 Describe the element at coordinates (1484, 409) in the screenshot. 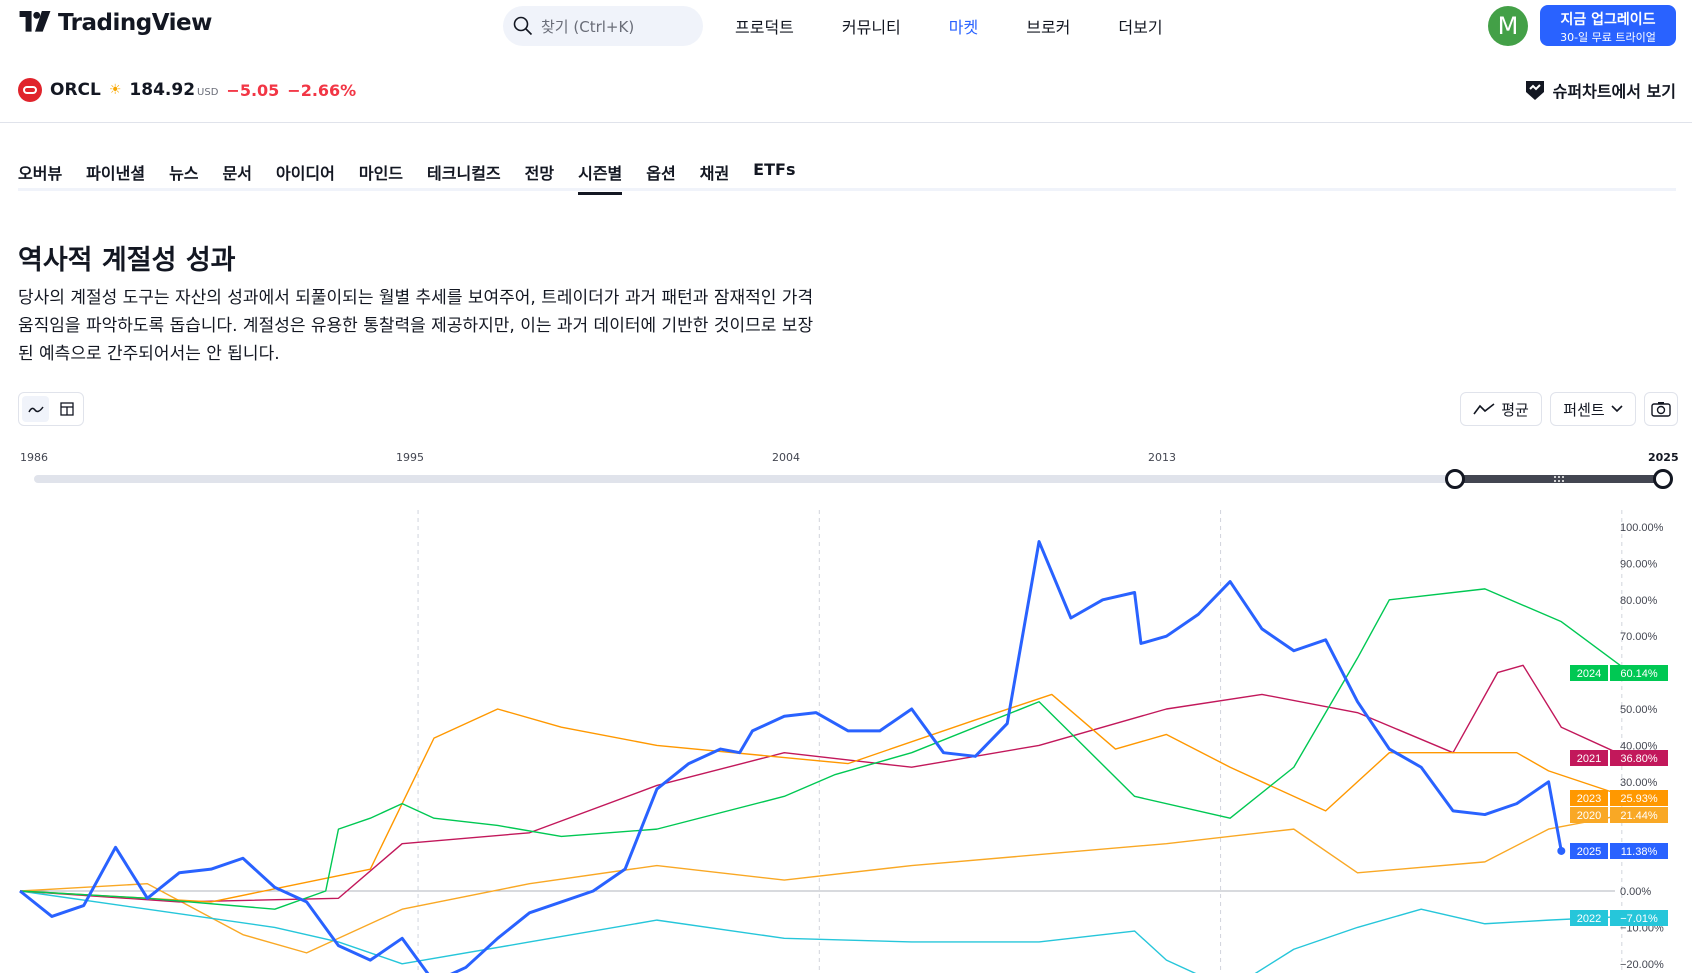

I see `trend-line-icon` at that location.